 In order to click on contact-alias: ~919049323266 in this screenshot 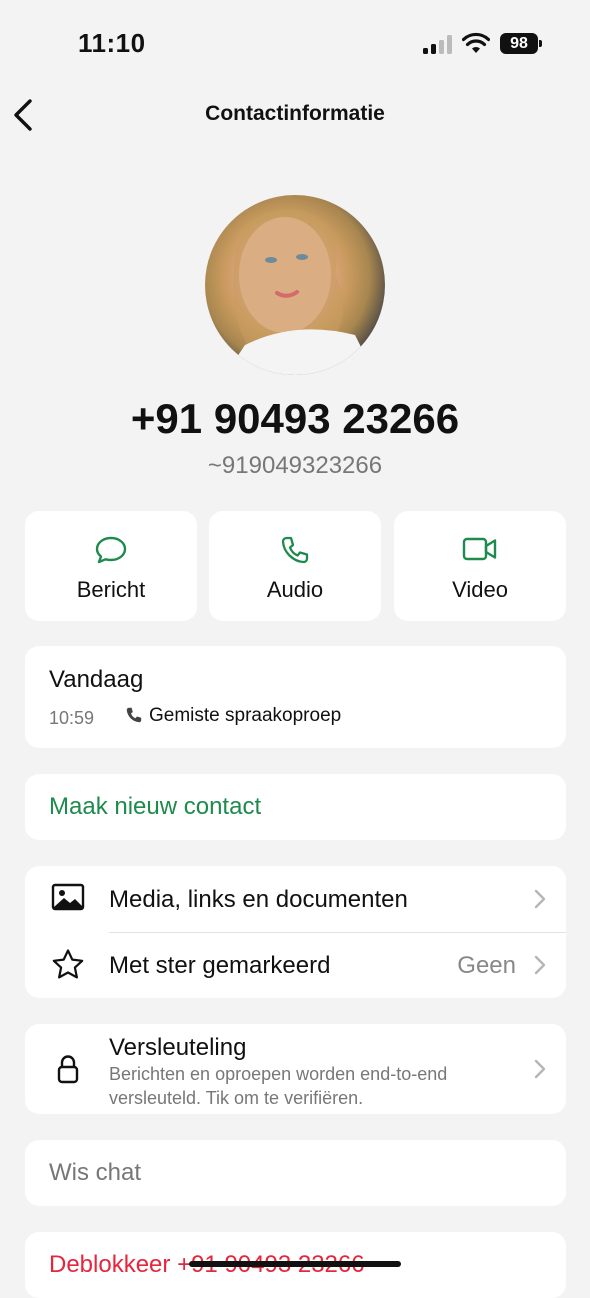, I will do `click(295, 465)`.